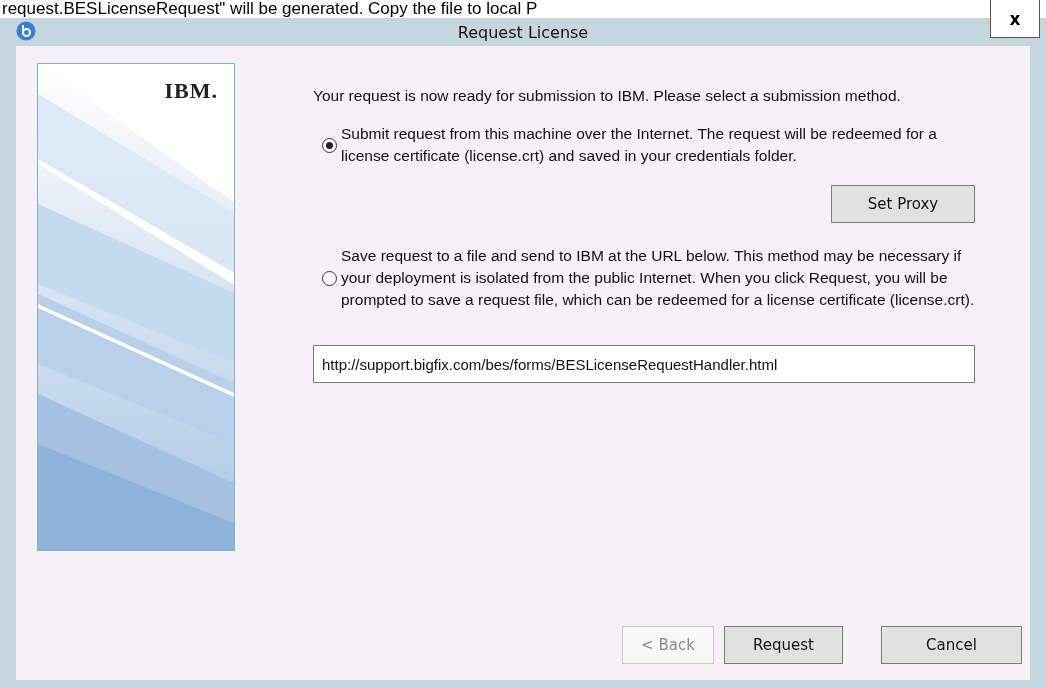  What do you see at coordinates (191, 91) in the screenshot?
I see `brand-logo: IBM.` at bounding box center [191, 91].